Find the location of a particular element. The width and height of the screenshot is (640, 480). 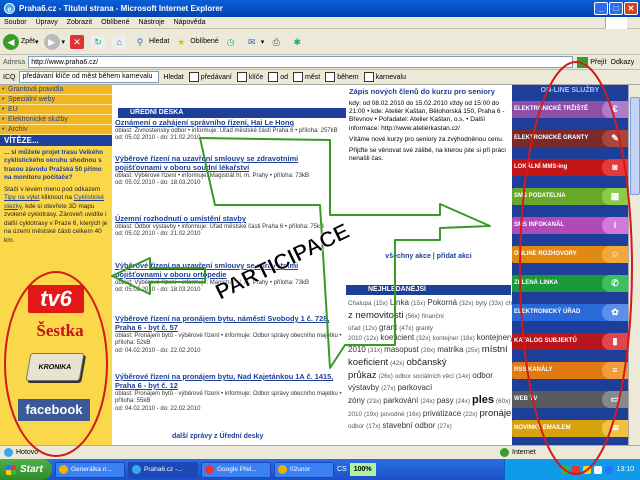

service-button: ZELENÁ LINKA ✆ is located at coordinates (570, 283).